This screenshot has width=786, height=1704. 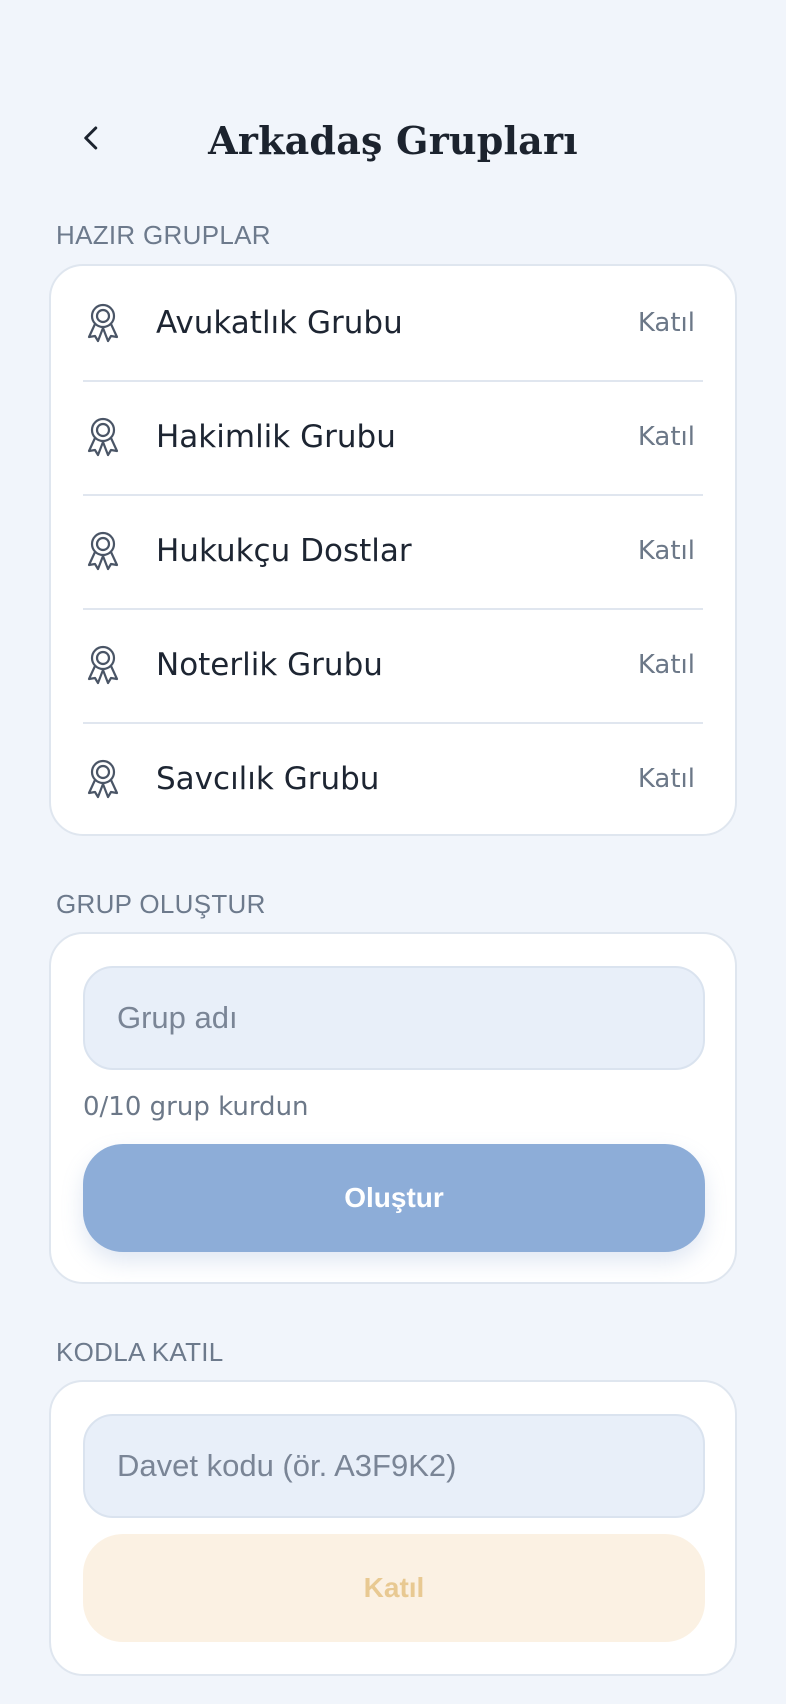 I want to click on group-row-hukukcu-dostlar: Hukukçu Dostlar Katıl, so click(x=393, y=551).